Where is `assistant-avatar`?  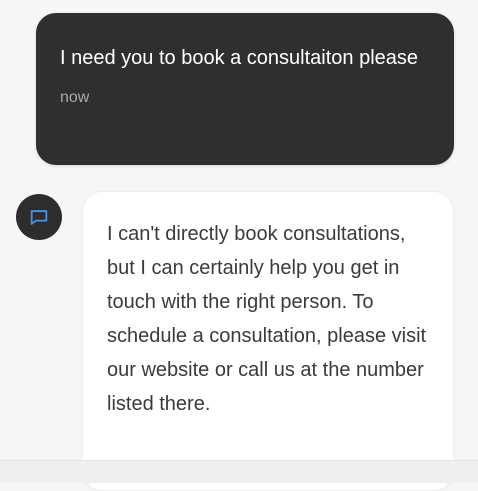 assistant-avatar is located at coordinates (39, 217).